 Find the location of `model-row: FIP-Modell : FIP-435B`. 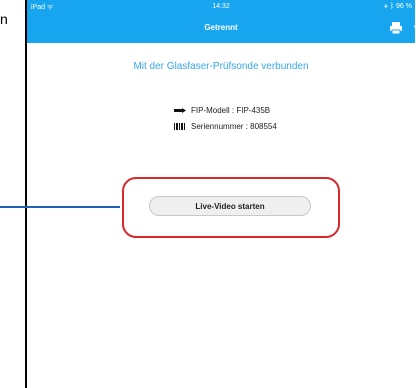

model-row: FIP-Modell : FIP-435B is located at coordinates (222, 110).